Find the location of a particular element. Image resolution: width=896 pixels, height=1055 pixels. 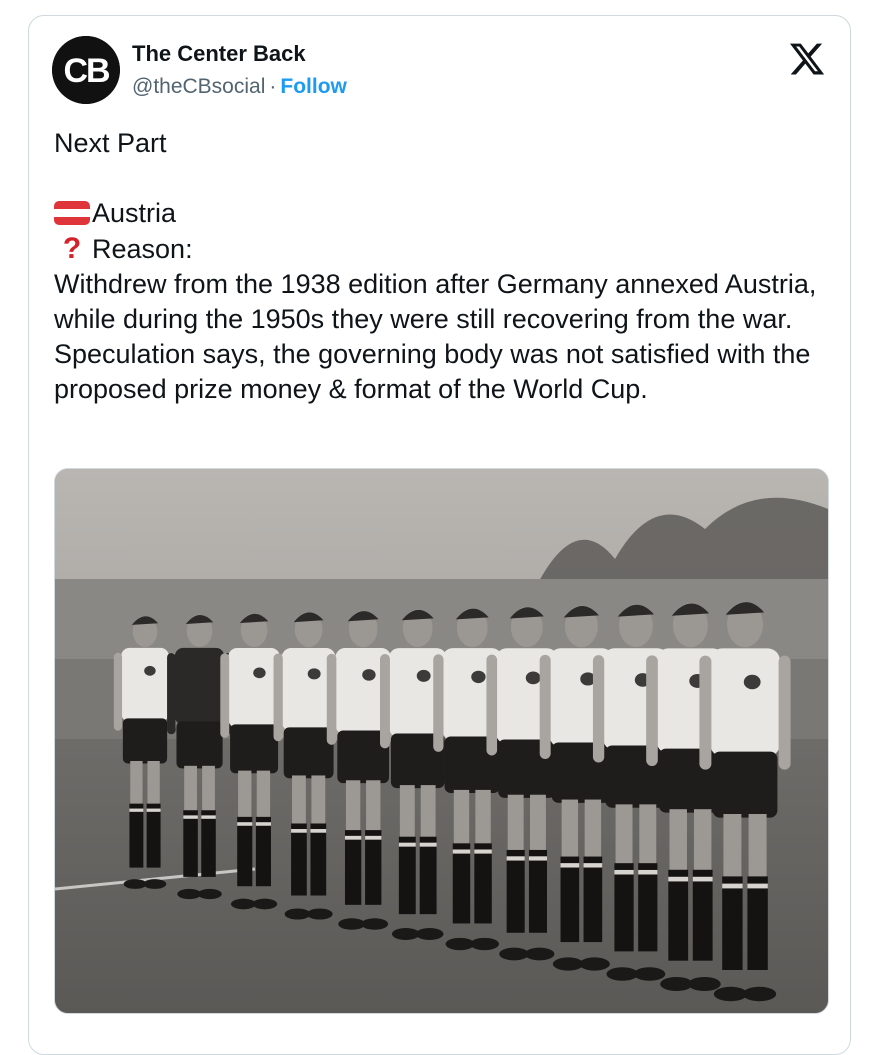

austria-flag-icon is located at coordinates (72, 213).